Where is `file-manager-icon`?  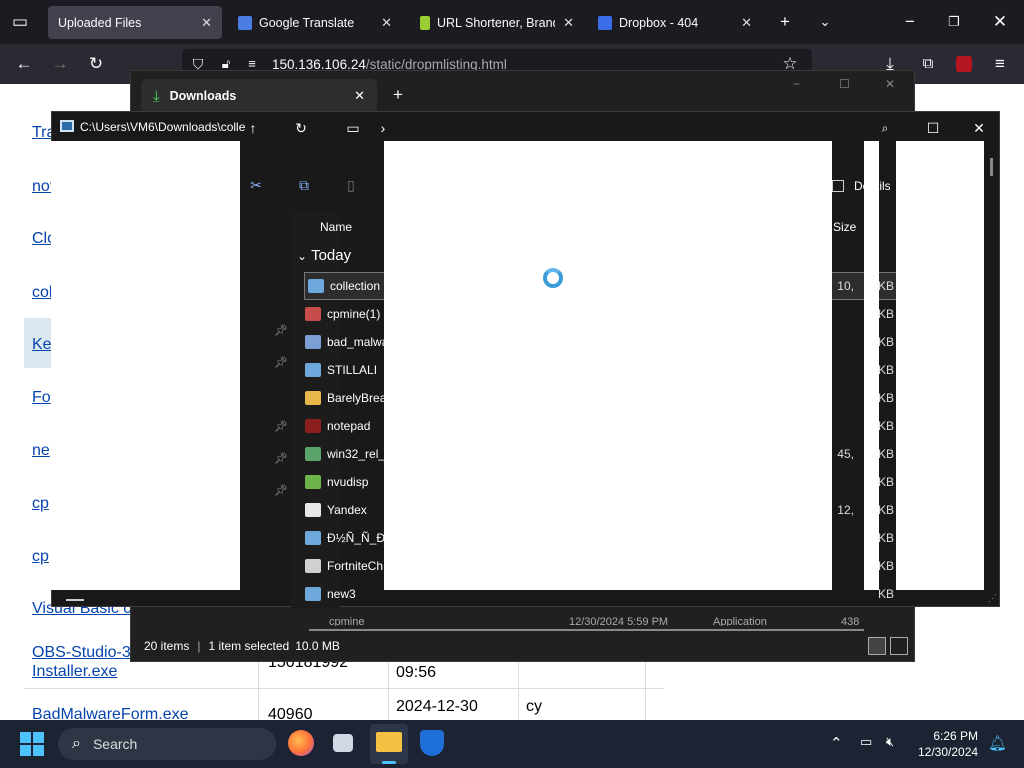 file-manager-icon is located at coordinates (343, 743).